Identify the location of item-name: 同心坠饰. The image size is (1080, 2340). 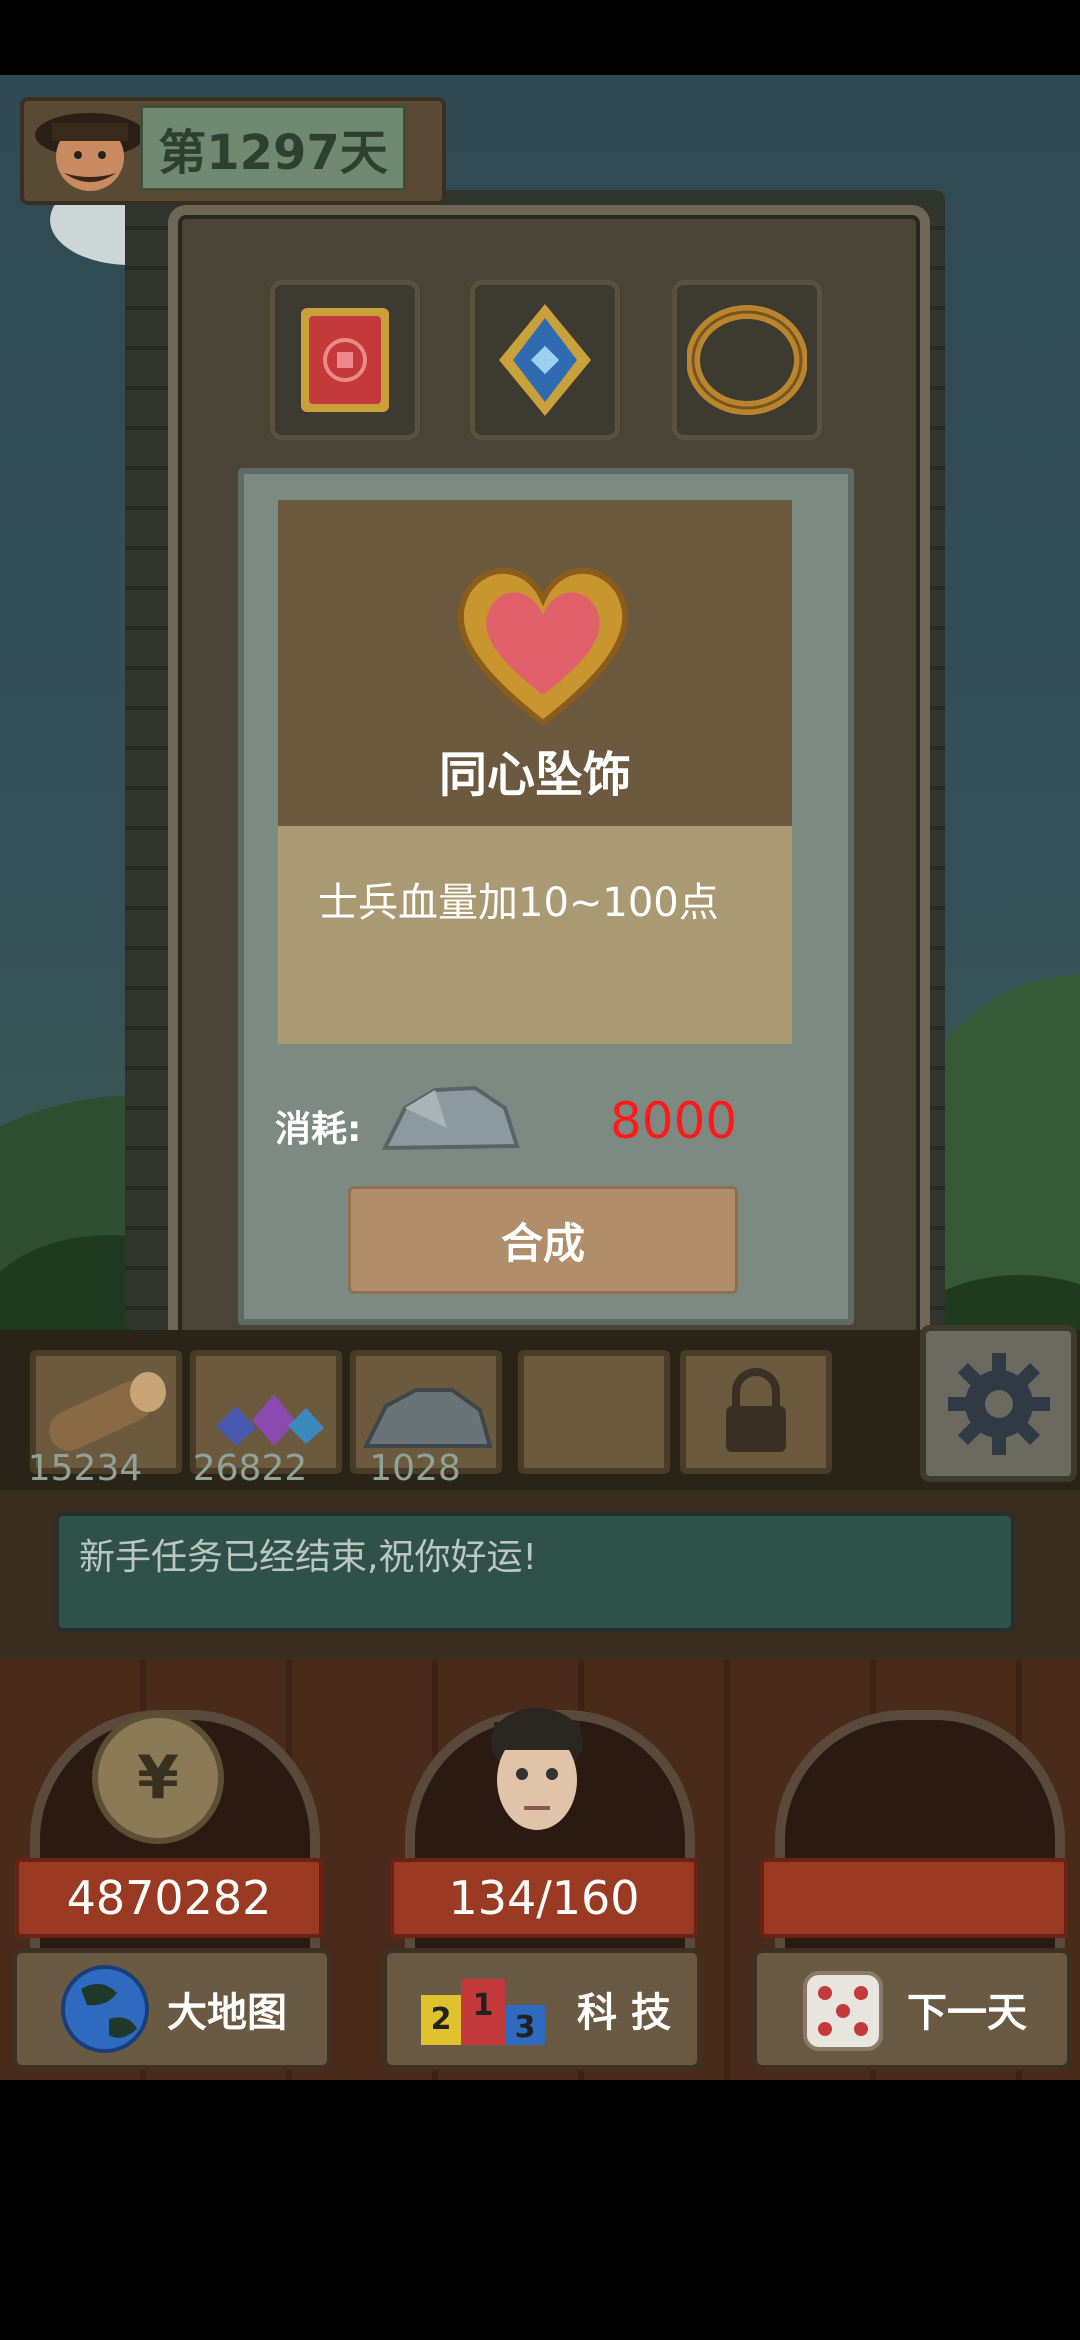
(534, 775).